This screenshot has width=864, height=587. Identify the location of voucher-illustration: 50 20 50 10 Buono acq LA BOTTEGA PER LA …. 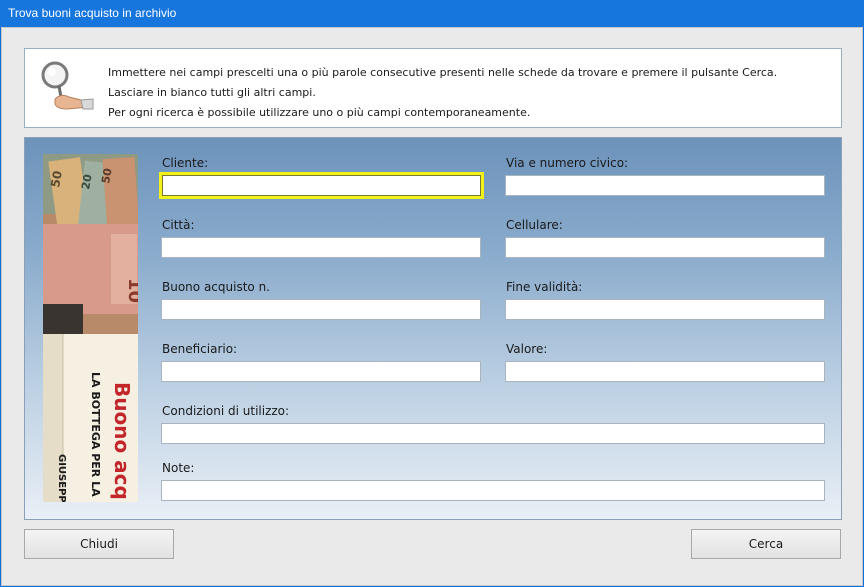
(90, 328).